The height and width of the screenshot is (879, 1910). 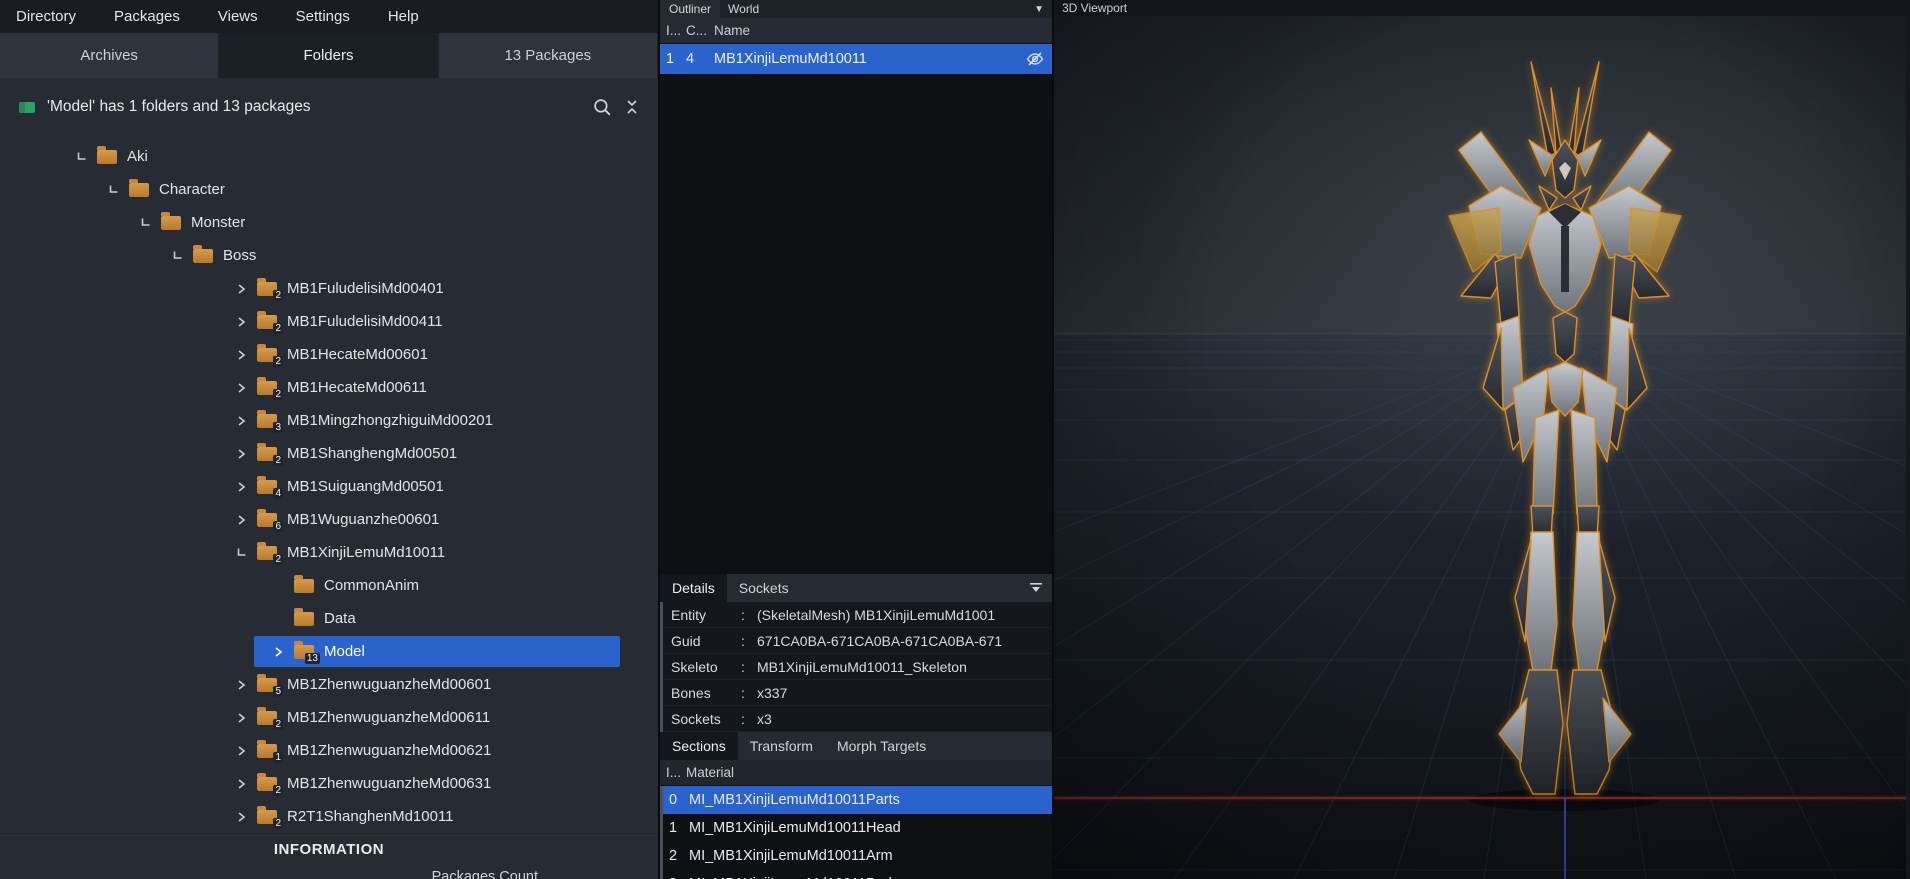 I want to click on package-icon, so click(x=27, y=107).